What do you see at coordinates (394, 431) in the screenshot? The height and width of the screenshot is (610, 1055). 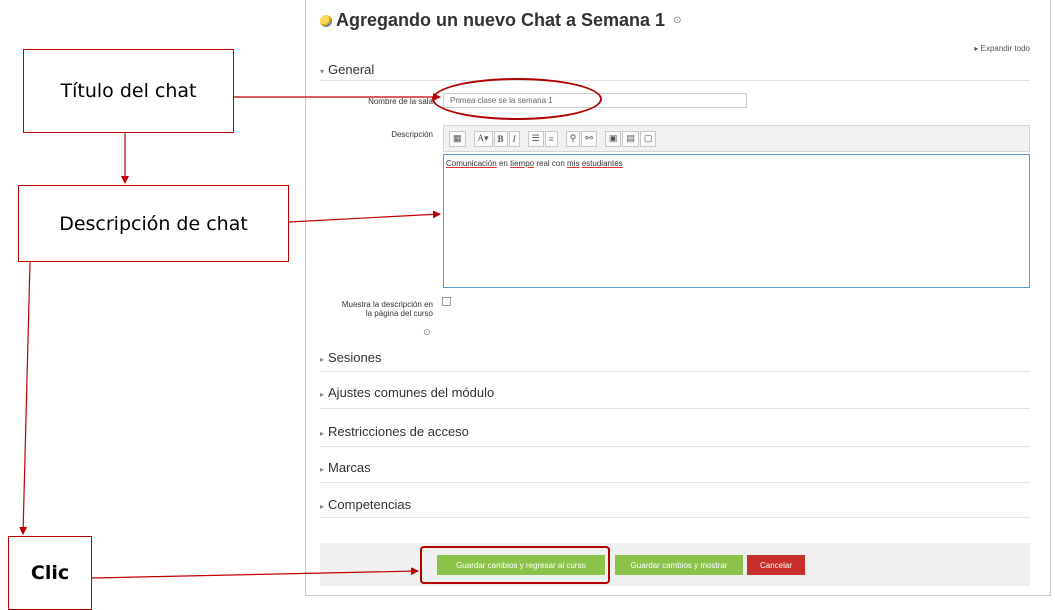 I see `section-restricciones: ▸ Restricciones de acceso` at bounding box center [394, 431].